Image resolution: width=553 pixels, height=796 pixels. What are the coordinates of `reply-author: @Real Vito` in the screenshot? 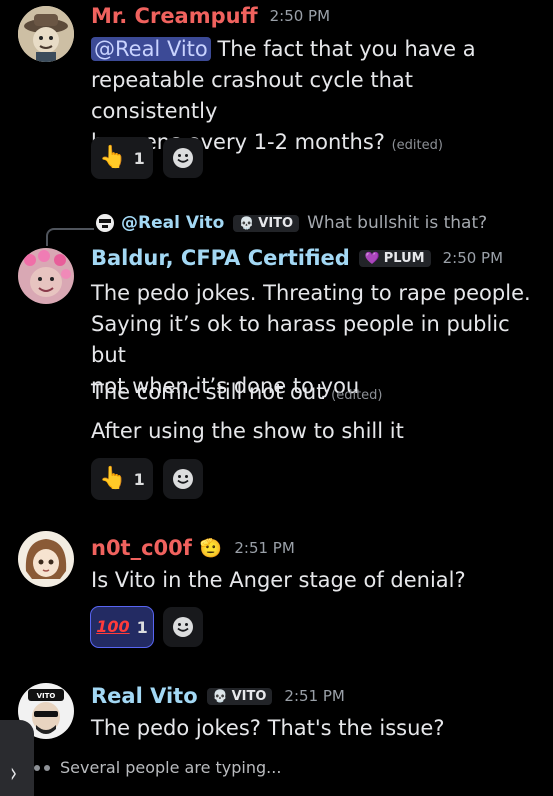 It's located at (172, 223).